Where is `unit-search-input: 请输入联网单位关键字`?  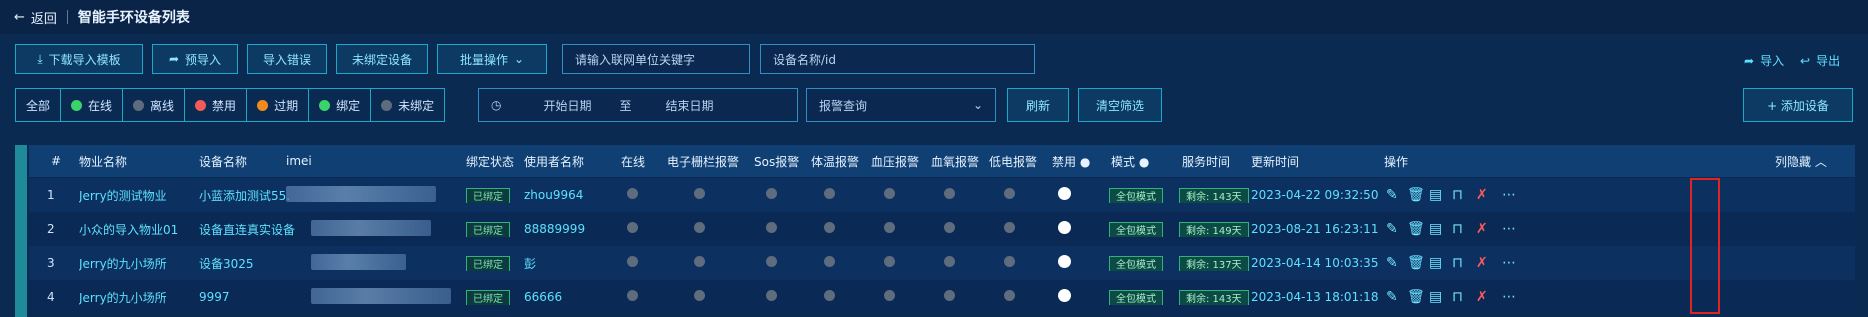 unit-search-input: 请输入联网单位关键字 is located at coordinates (656, 59).